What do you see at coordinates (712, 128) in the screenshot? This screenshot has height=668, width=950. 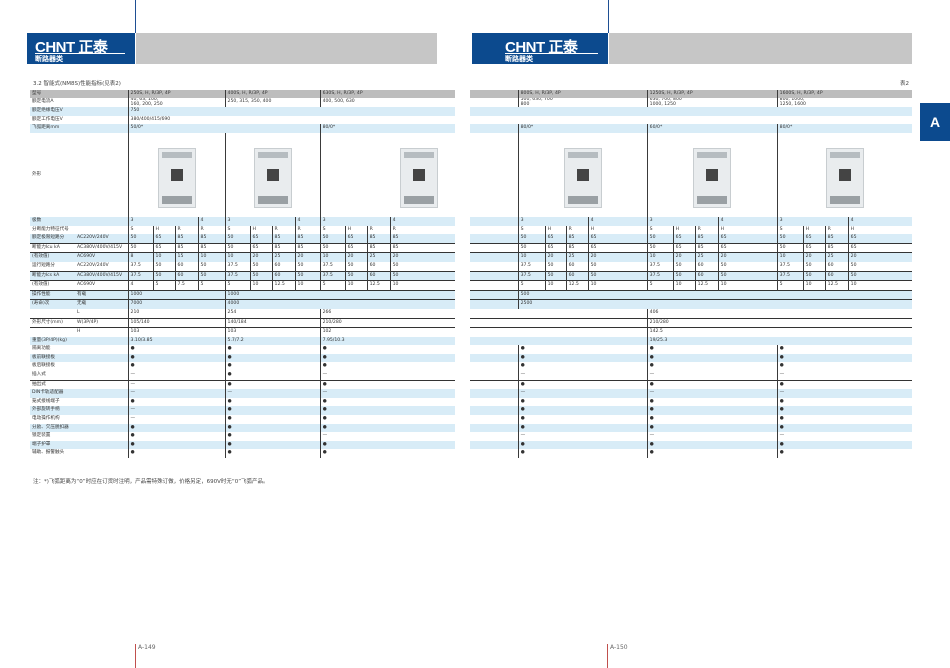 I see `table-cell: 60/0*` at bounding box center [712, 128].